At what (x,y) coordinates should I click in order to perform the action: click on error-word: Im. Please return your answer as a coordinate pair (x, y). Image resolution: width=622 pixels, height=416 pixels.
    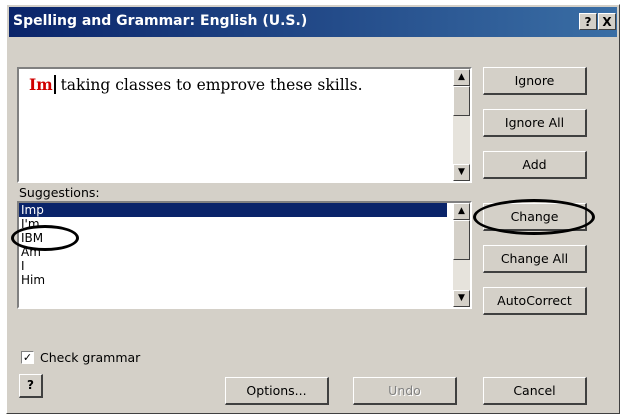
    Looking at the image, I should click on (42, 84).